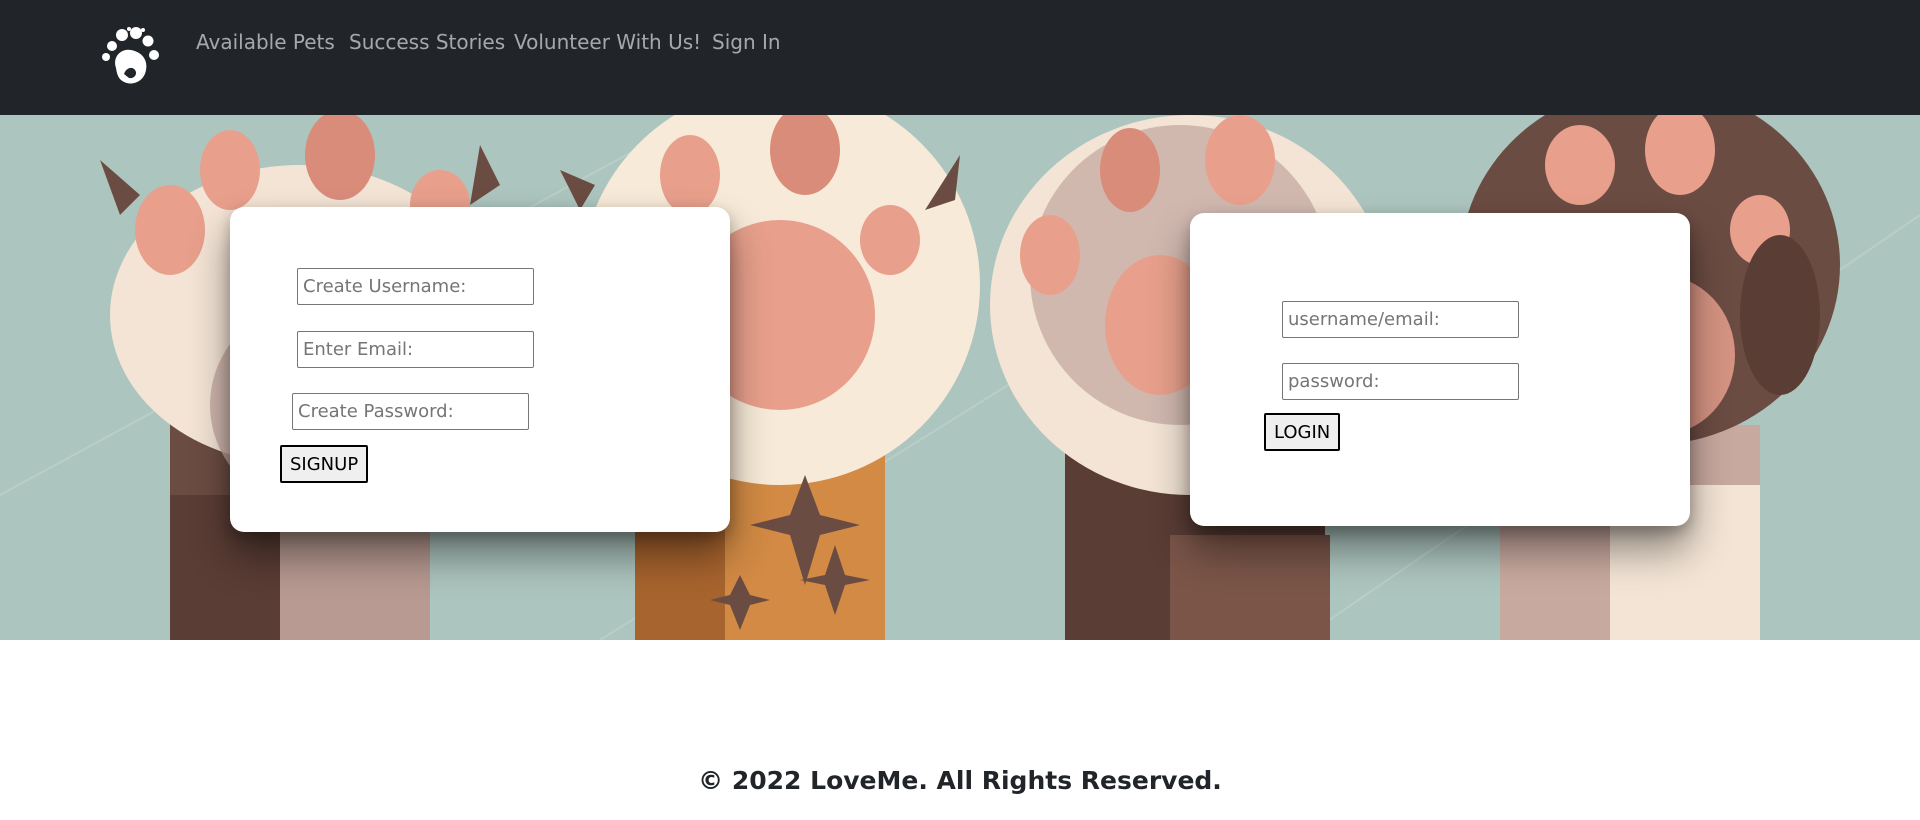 This screenshot has width=1920, height=820. Describe the element at coordinates (324, 464) in the screenshot. I see `signup-button: SIGNUP` at that location.